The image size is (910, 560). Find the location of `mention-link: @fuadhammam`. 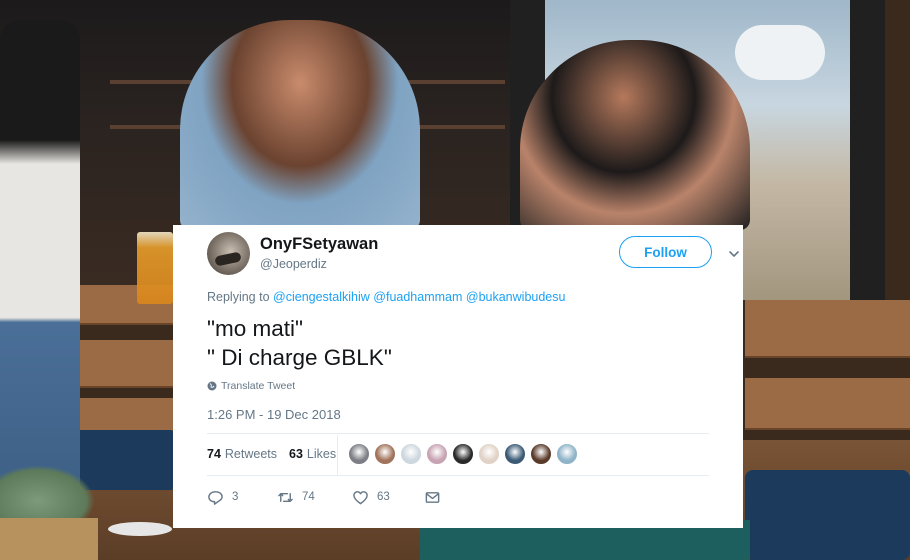

mention-link: @fuadhammam is located at coordinates (417, 297).